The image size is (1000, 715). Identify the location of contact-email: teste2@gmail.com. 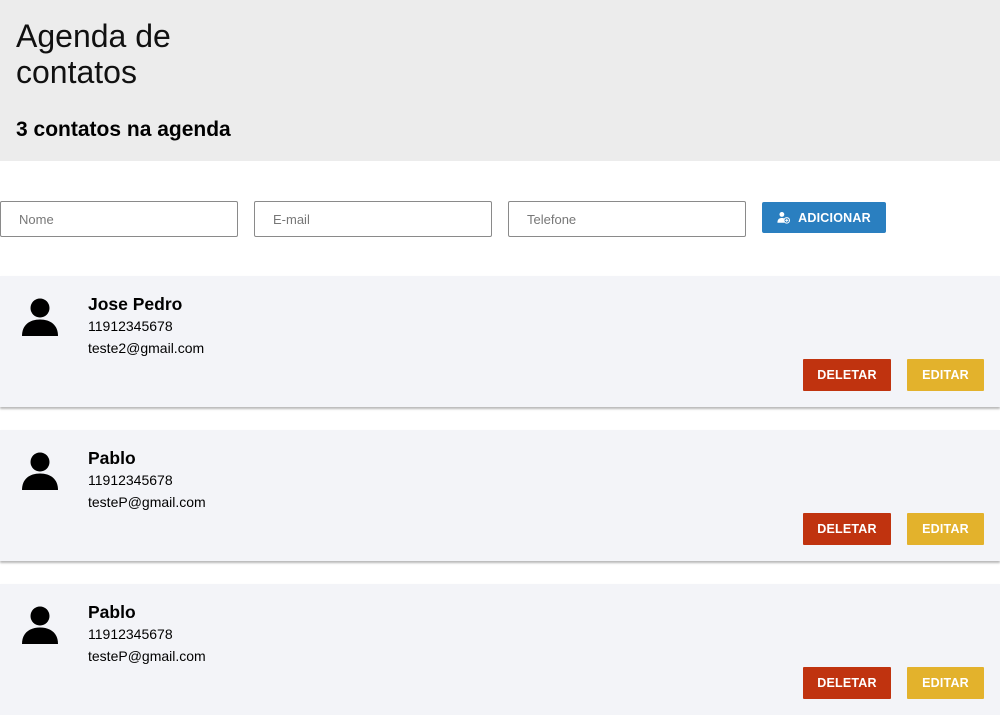
(146, 348).